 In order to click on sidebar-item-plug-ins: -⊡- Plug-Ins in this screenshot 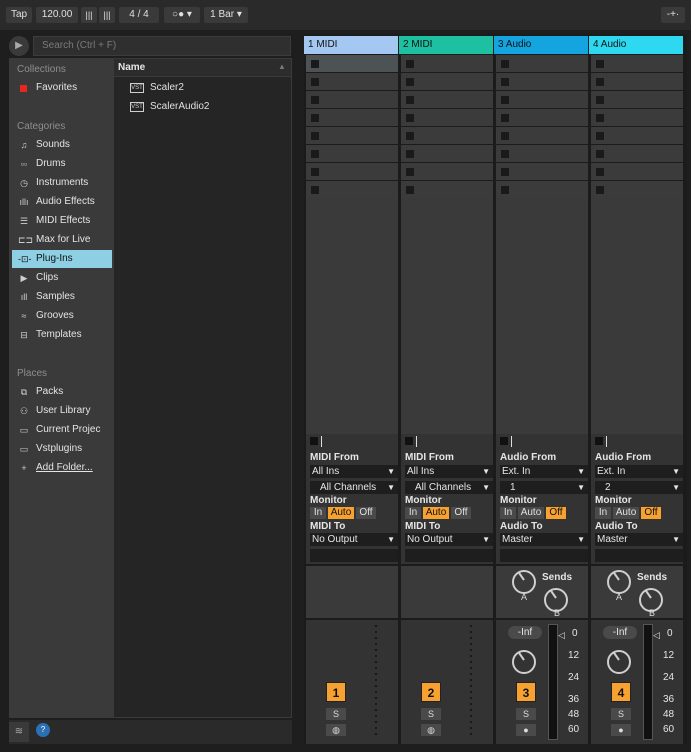, I will do `click(62, 259)`.